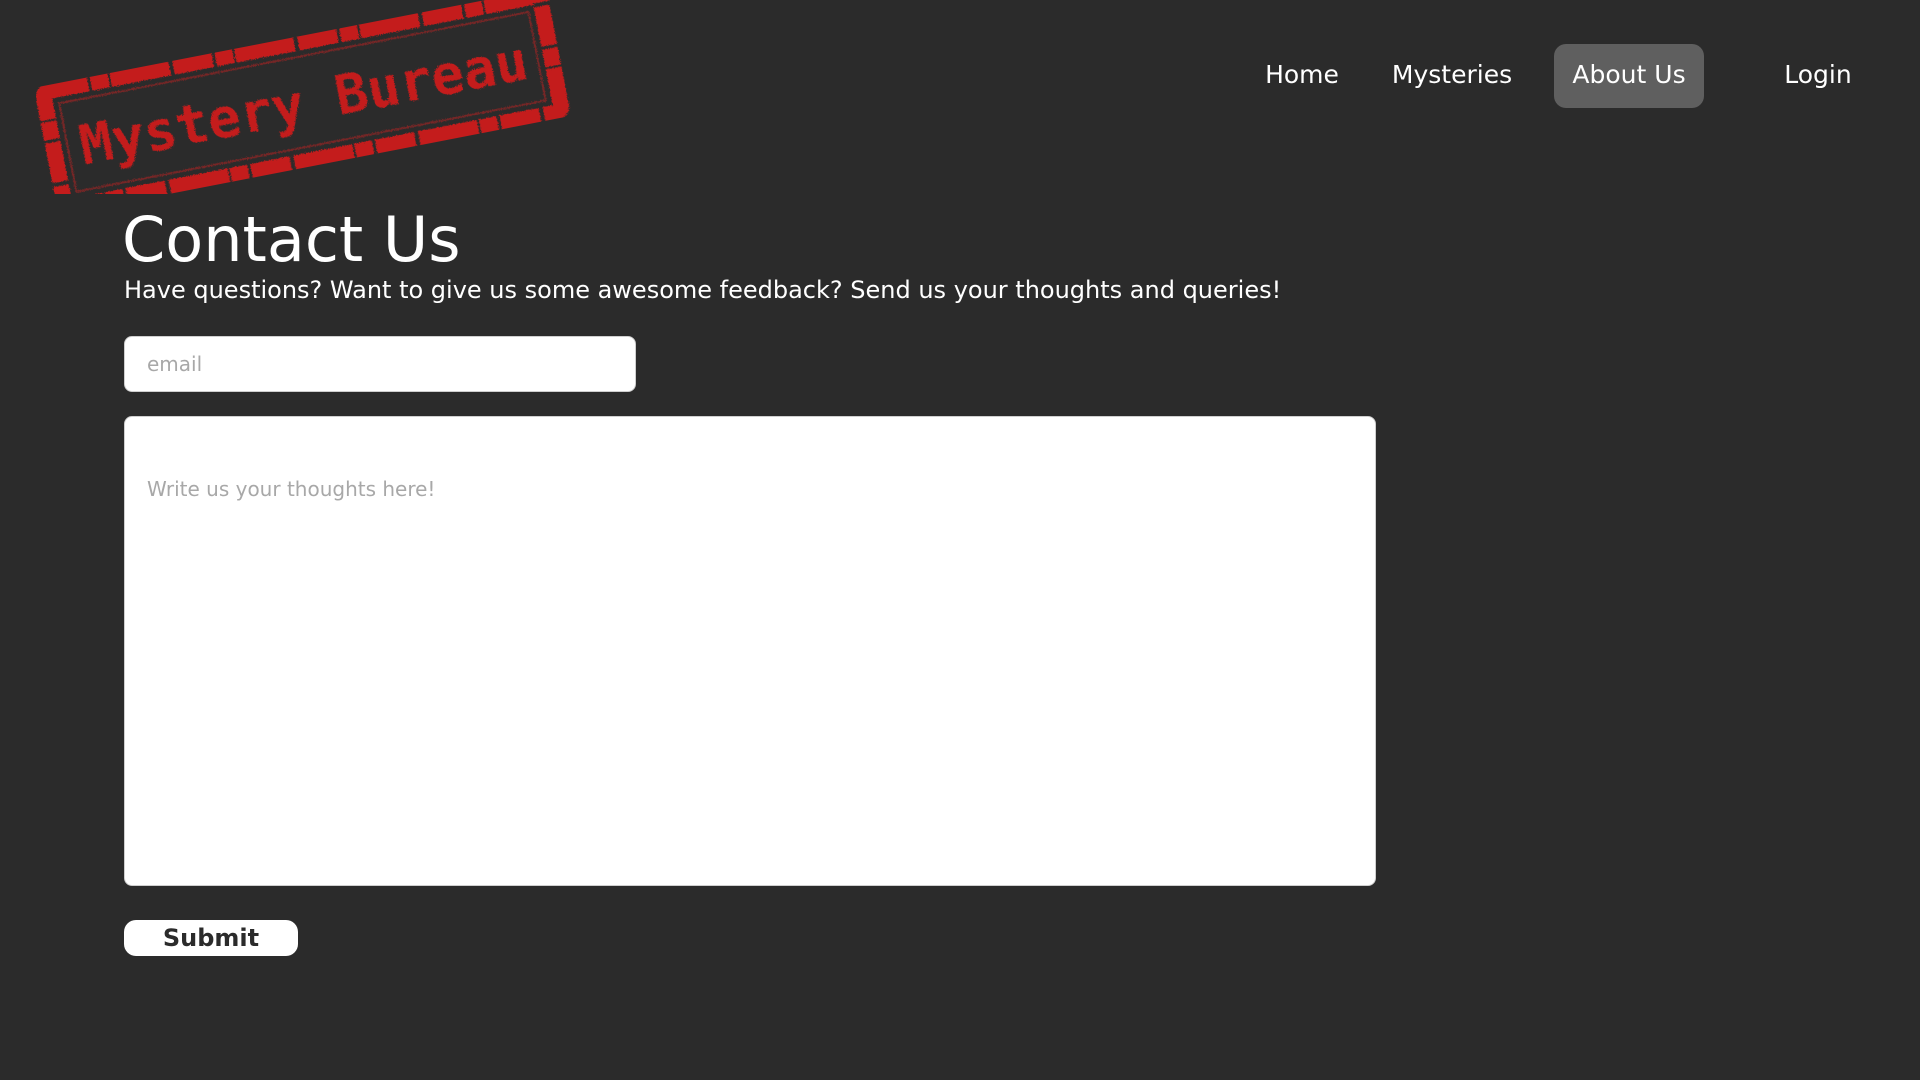  What do you see at coordinates (380, 364) in the screenshot?
I see `email-field` at bounding box center [380, 364].